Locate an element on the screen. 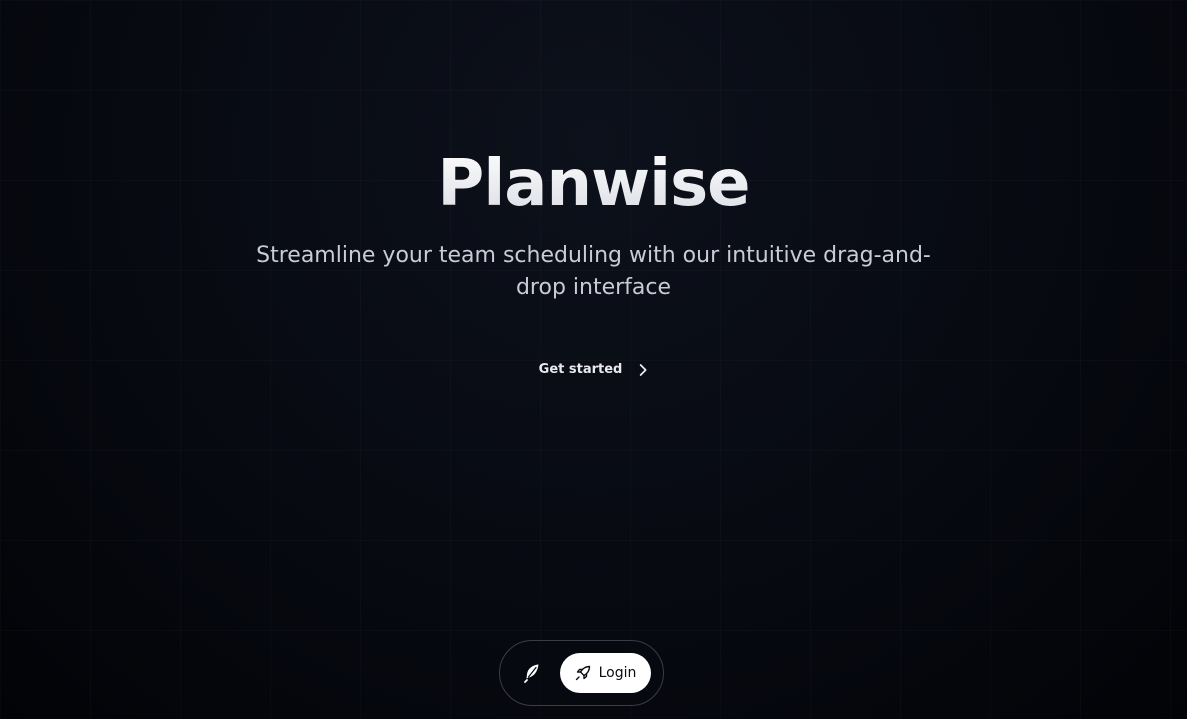 The height and width of the screenshot is (719, 1187). login-label: Login is located at coordinates (617, 673).